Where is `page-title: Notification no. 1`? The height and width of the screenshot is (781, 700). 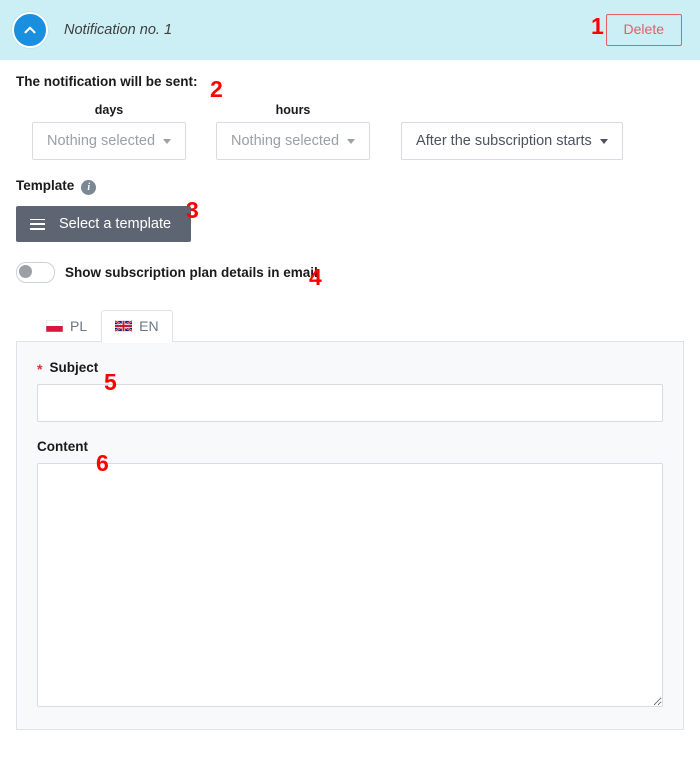 page-title: Notification no. 1 is located at coordinates (118, 30).